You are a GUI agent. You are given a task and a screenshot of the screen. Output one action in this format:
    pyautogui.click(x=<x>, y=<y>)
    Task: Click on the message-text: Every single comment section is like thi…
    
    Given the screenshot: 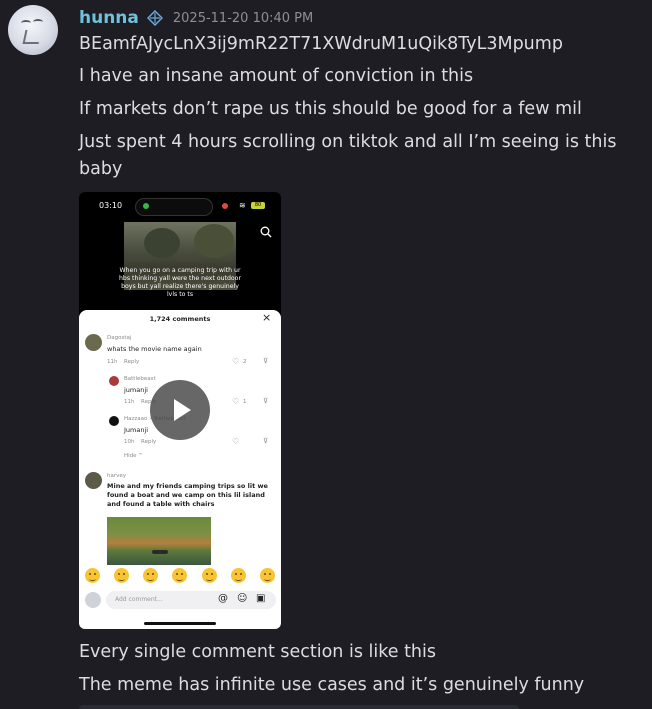 What is the action you would take?
    pyautogui.click(x=257, y=652)
    